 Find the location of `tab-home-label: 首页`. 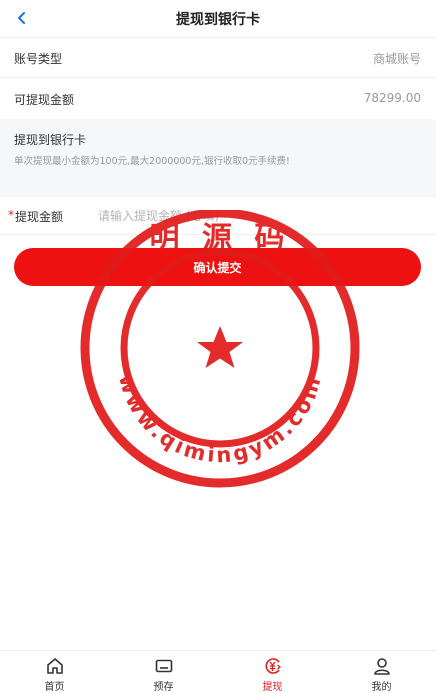

tab-home-label: 首页 is located at coordinates (54, 687).